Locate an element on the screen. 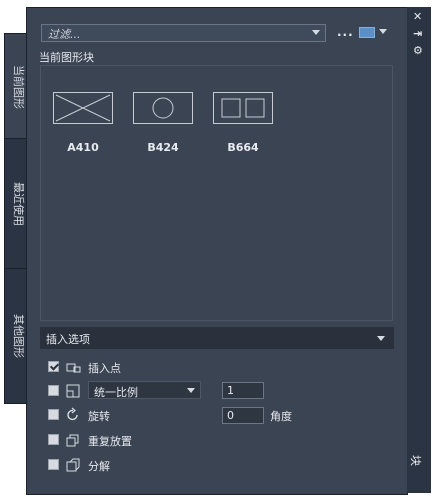  tab-label: 当前图形 is located at coordinates (18, 86).